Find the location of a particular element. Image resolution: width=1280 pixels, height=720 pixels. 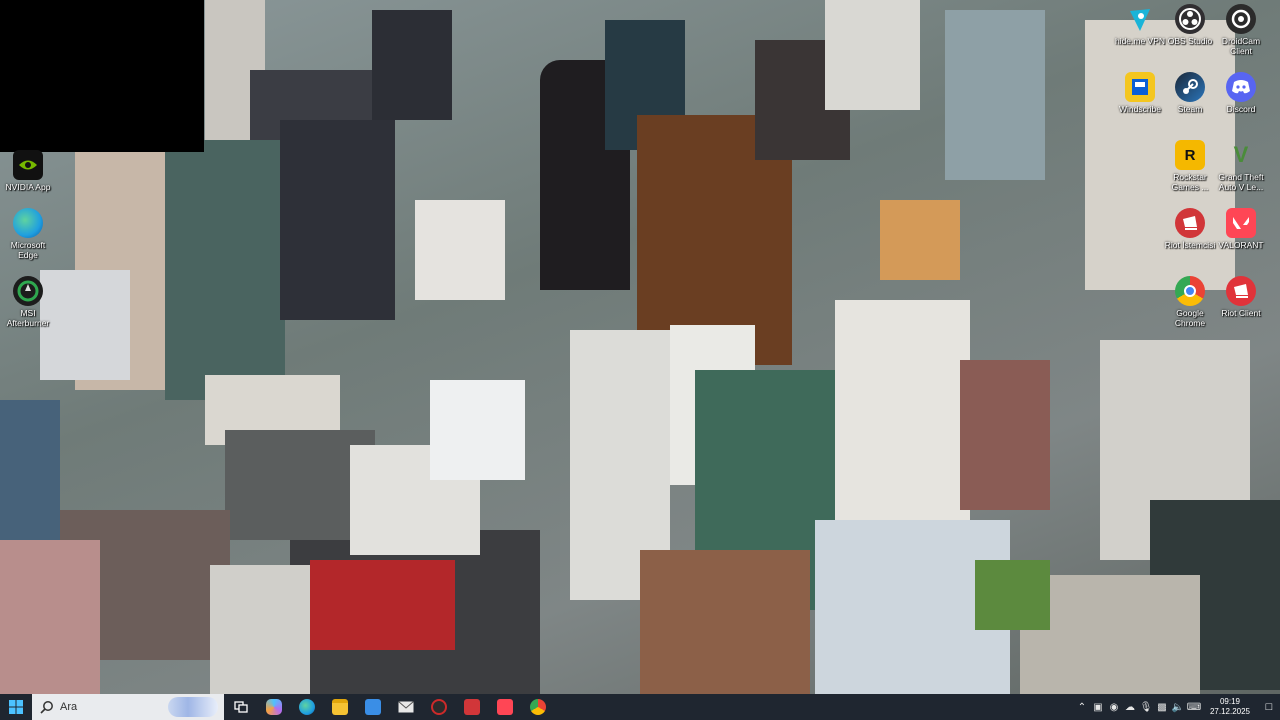

taskbar: Ara ⌃ ▣ ◉ ☁ 🎙 ▩ 🔈 ⌨ 09:19 27.12.2025 □ is located at coordinates (640, 707).